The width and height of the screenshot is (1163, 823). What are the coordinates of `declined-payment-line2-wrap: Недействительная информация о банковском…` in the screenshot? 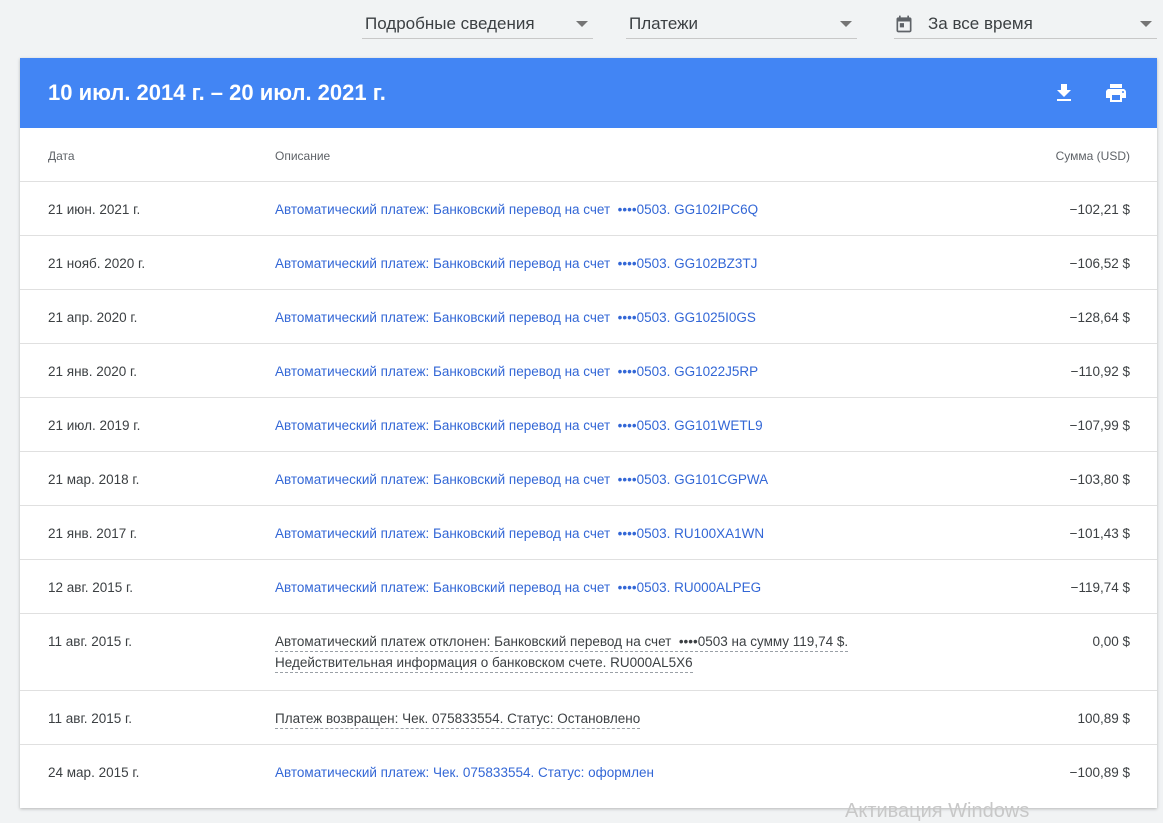 It's located at (561, 664).